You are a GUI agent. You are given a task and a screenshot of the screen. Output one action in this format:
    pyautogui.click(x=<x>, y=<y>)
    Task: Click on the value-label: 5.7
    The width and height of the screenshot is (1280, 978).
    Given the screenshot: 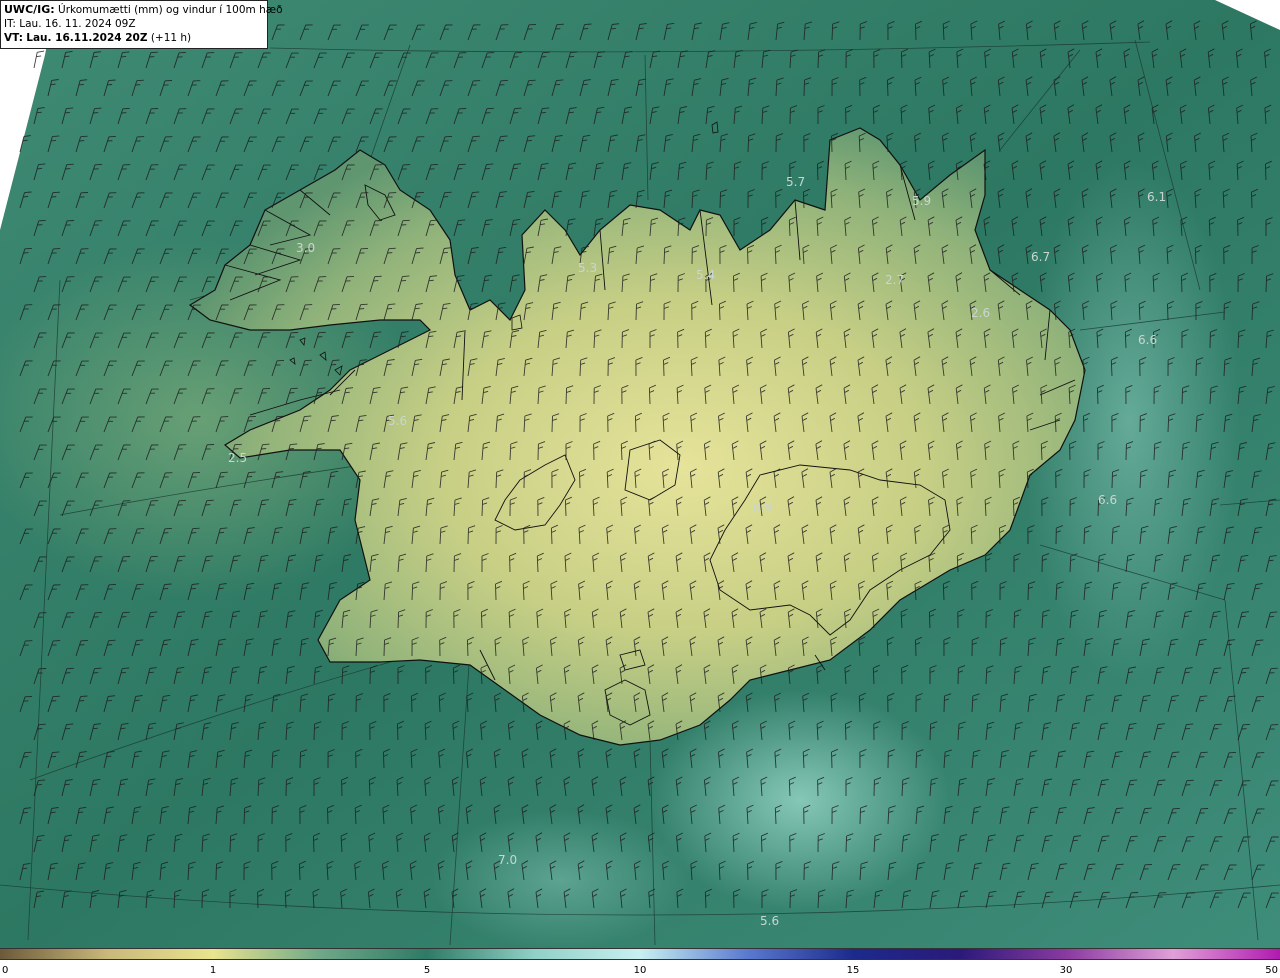 What is the action you would take?
    pyautogui.click(x=795, y=182)
    